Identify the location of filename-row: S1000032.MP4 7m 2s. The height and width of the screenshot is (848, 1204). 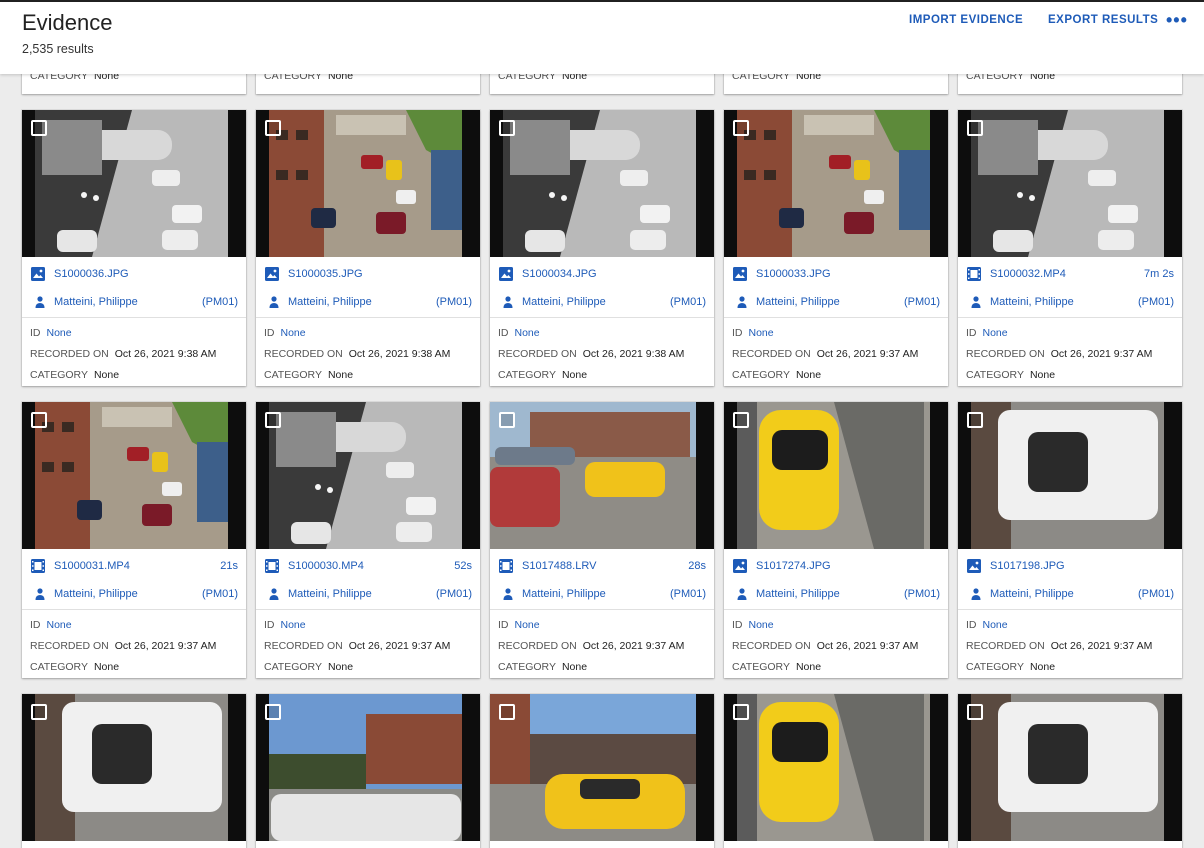
(1070, 275).